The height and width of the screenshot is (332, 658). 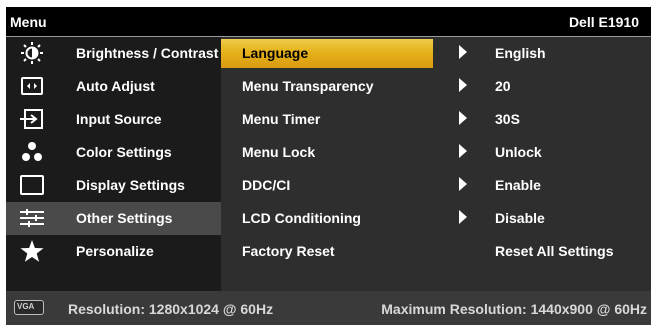 I want to click on input-source-icon, so click(x=32, y=119).